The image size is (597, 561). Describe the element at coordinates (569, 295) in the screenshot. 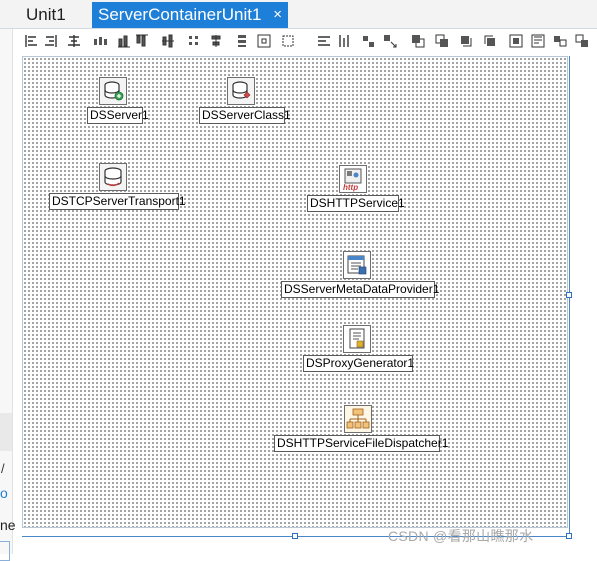

I see `resize-handle-right` at that location.